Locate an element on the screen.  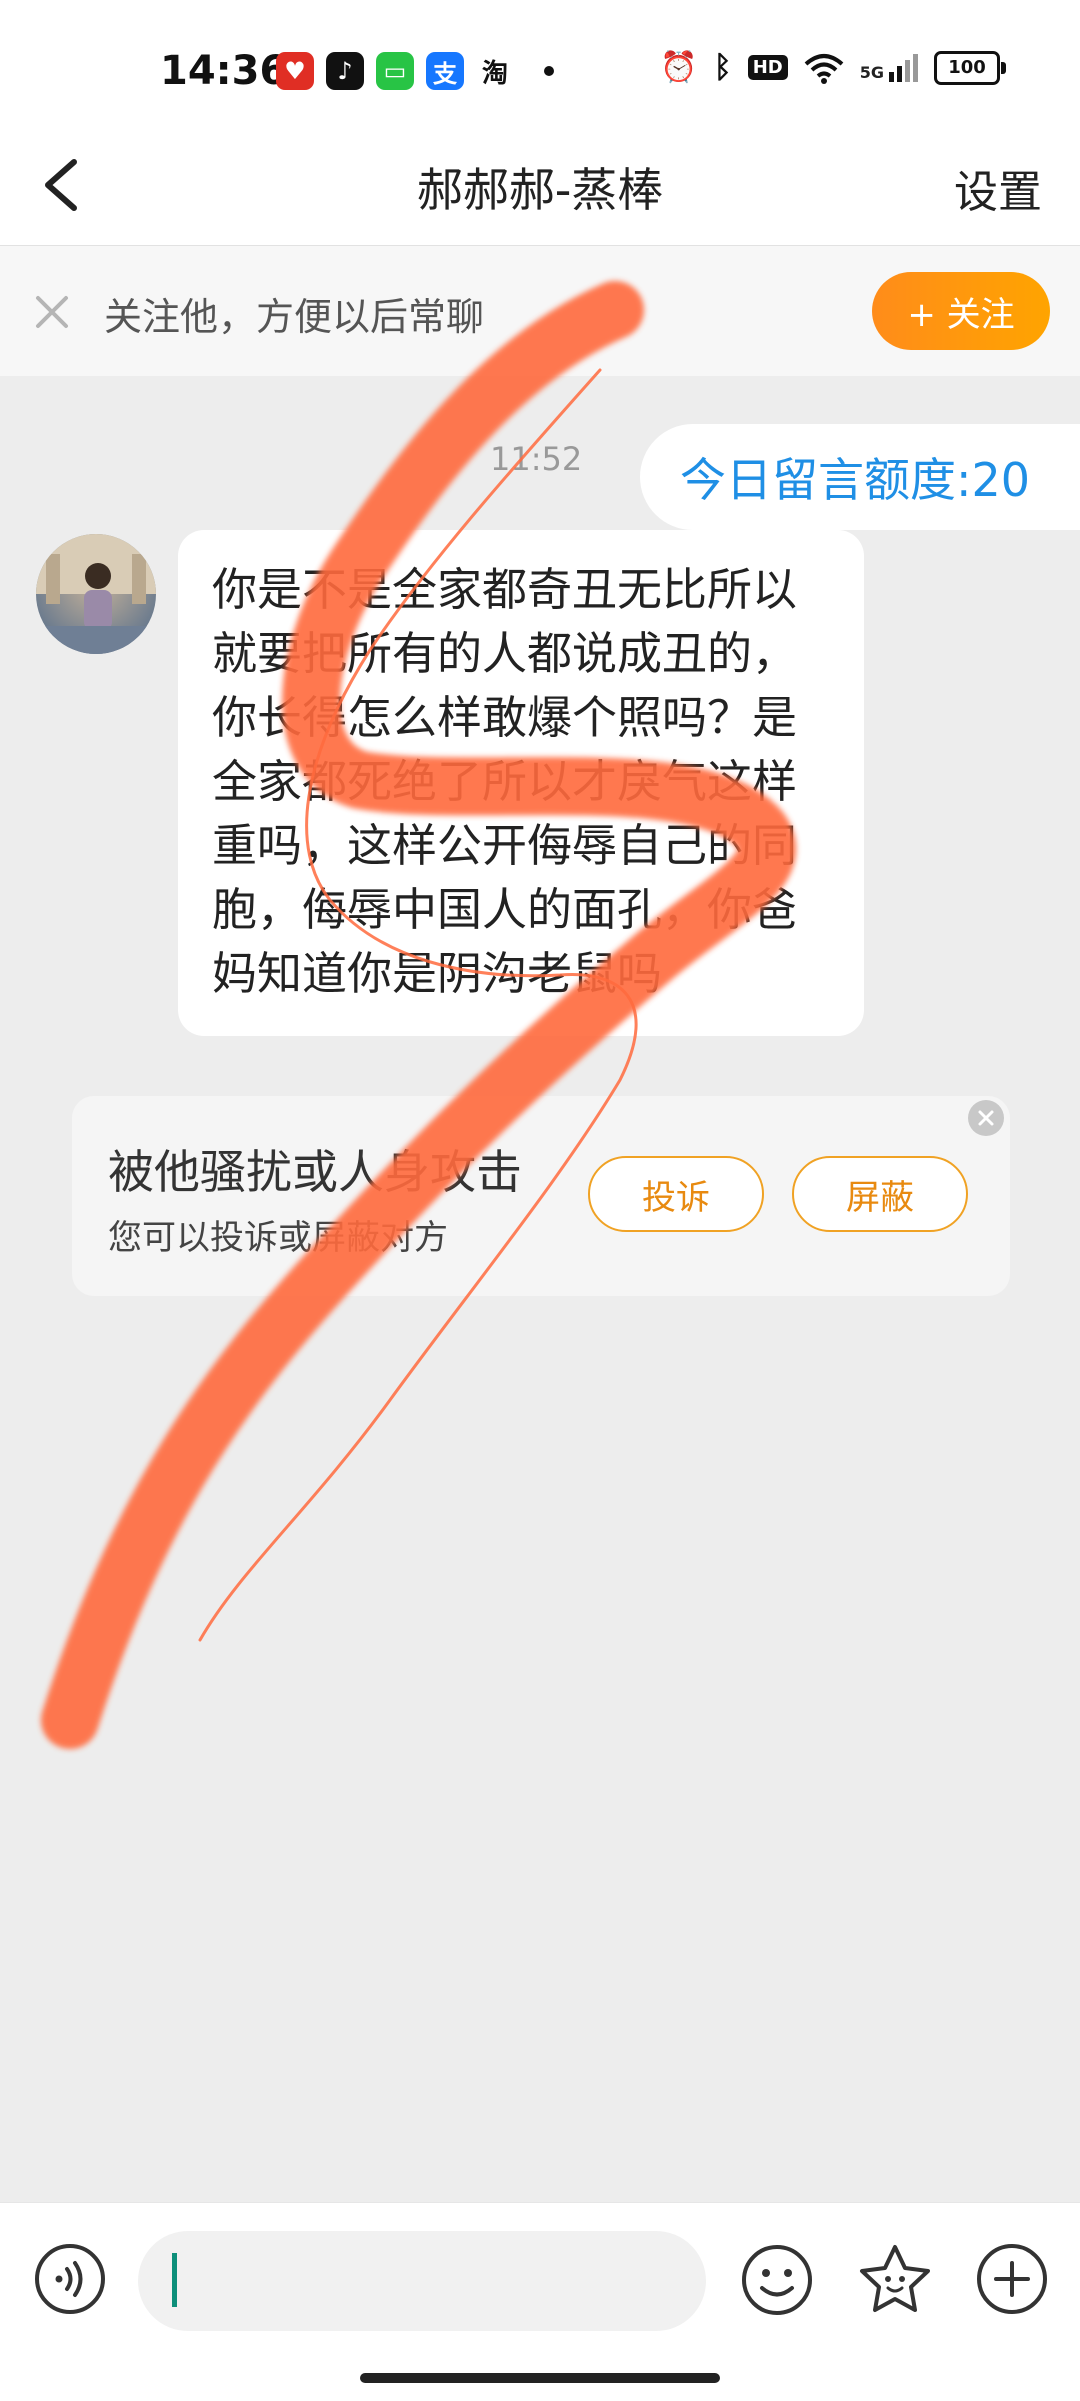
follow-button: + 关注 is located at coordinates (961, 311).